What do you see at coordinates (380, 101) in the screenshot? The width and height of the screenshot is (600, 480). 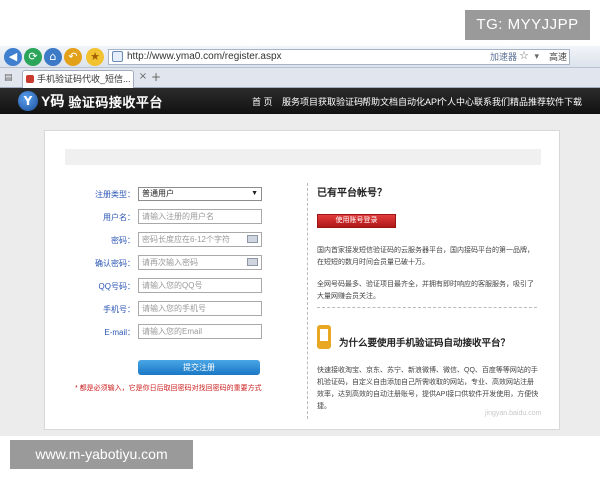 I see `nav-help: 帮助文档` at bounding box center [380, 101].